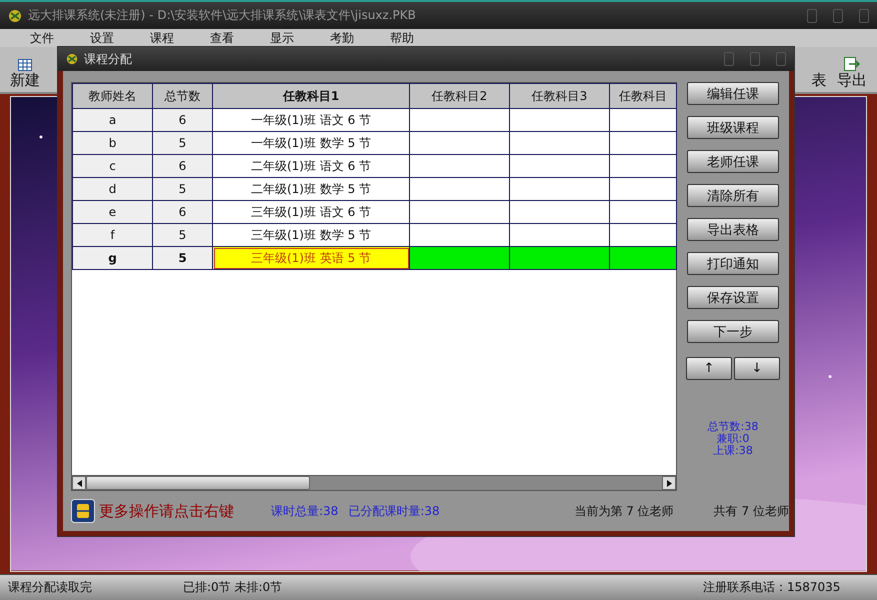 Image resolution: width=877 pixels, height=600 pixels. What do you see at coordinates (311, 166) in the screenshot?
I see `table-cell: 二年级(1)班 语文 6 节` at bounding box center [311, 166].